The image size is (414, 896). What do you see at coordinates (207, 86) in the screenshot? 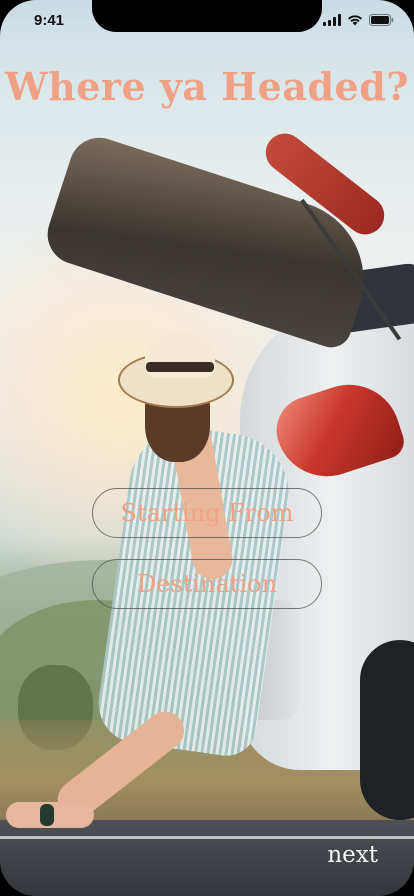
I see `page-title: Where ya Headed?` at bounding box center [207, 86].